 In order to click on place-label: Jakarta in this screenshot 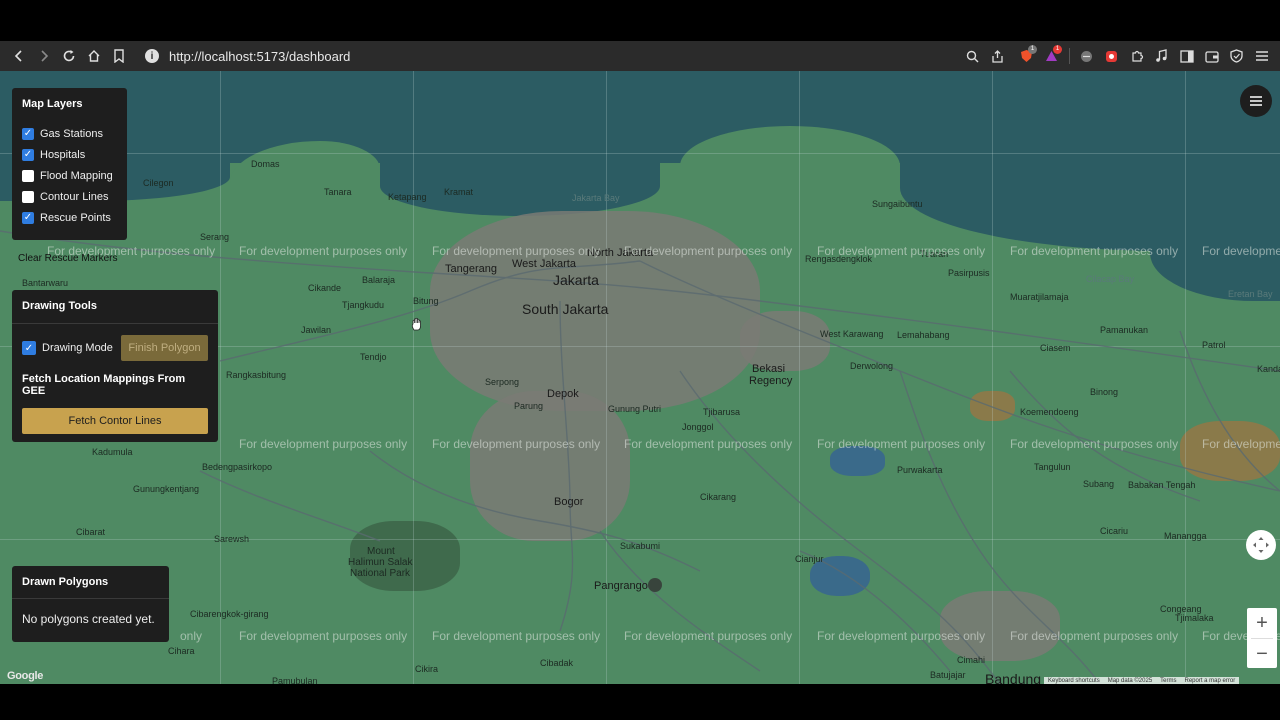, I will do `click(576, 280)`.